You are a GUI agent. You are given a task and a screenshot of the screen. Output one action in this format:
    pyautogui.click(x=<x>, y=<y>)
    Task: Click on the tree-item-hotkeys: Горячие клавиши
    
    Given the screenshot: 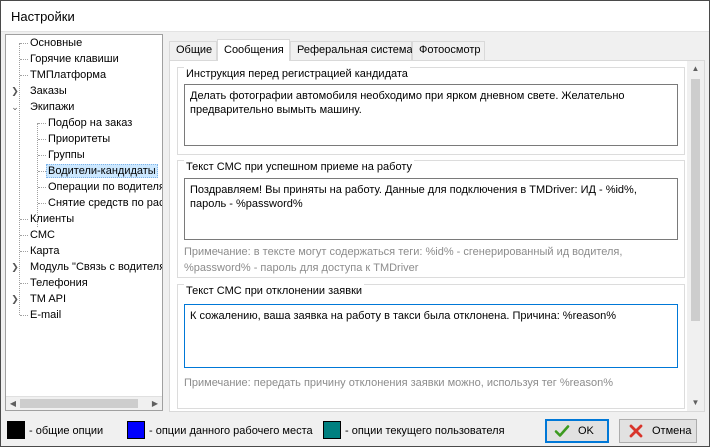 What is the action you would take?
    pyautogui.click(x=84, y=59)
    